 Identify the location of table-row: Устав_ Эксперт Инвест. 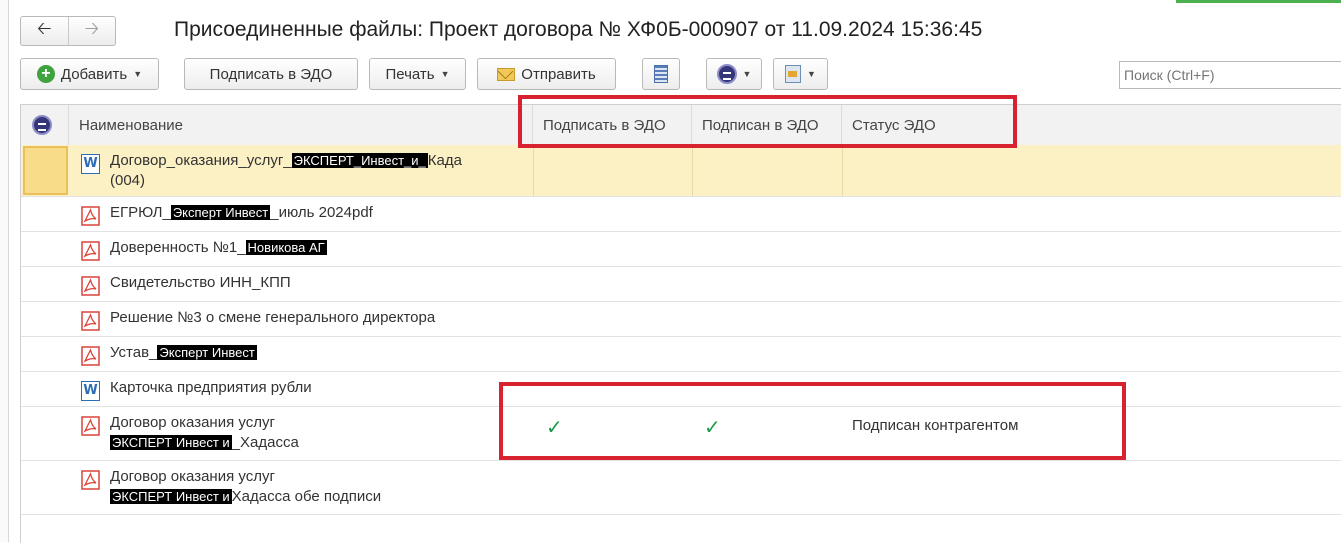
(681, 354).